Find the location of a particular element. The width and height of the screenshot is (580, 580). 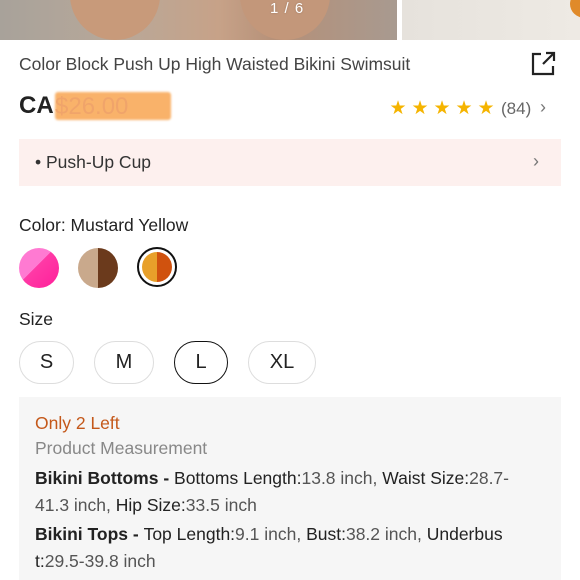

image-counter: 1 / 6 is located at coordinates (287, 8).